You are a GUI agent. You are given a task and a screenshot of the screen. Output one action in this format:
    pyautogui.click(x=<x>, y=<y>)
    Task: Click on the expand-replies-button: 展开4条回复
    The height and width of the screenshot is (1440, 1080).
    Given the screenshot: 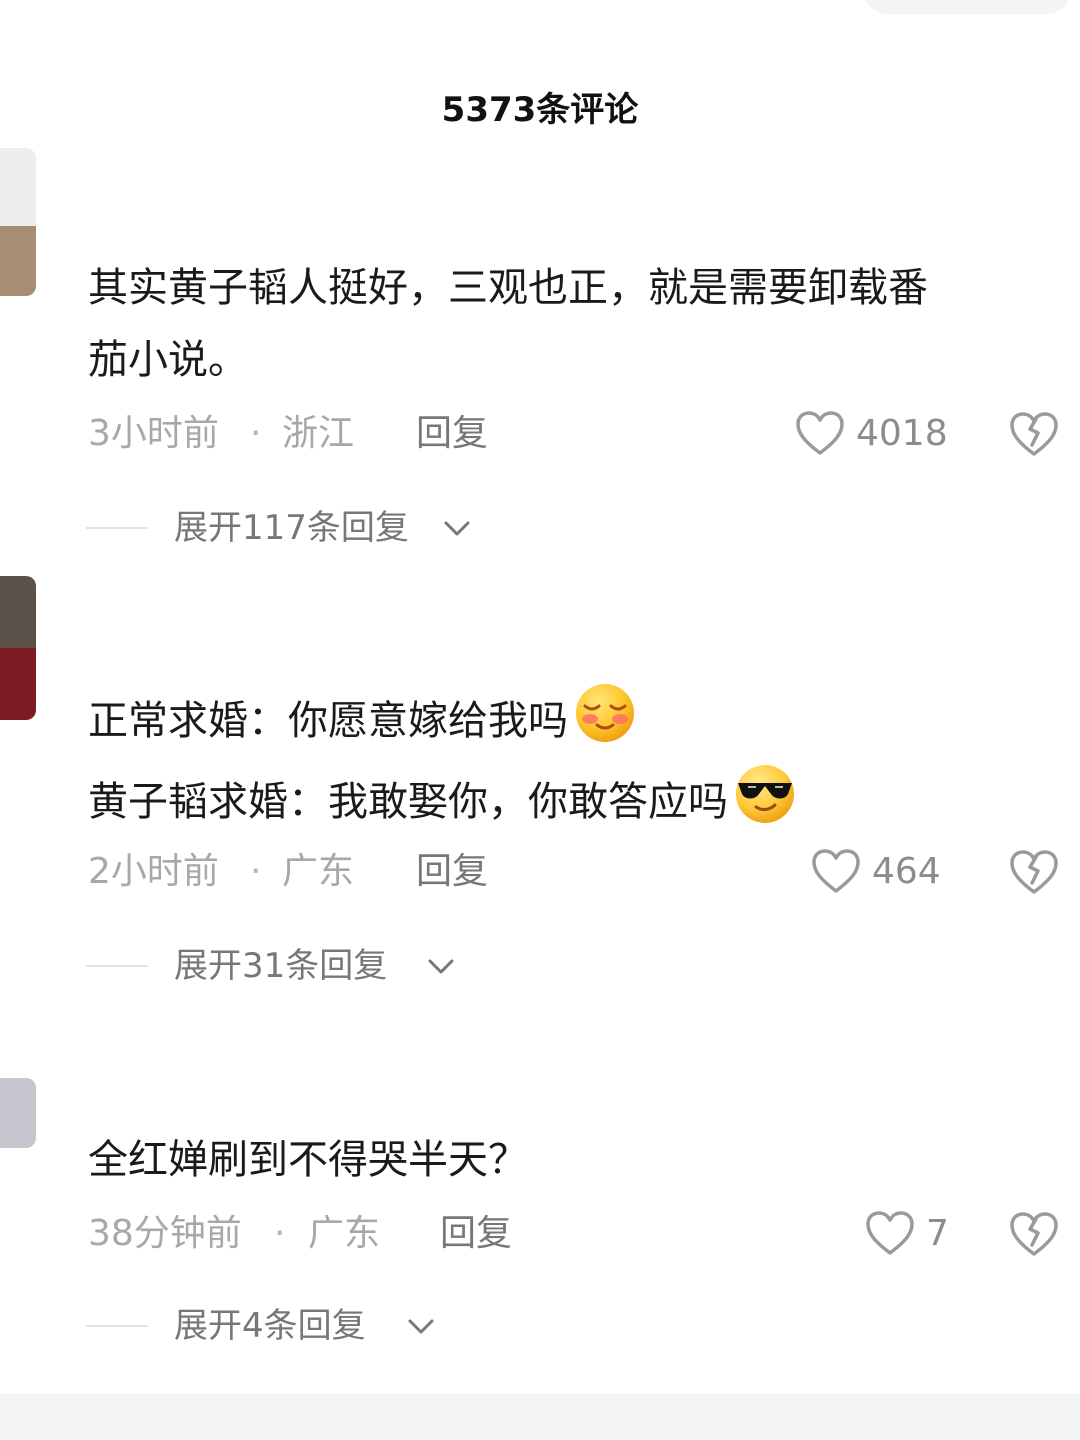 What is the action you would take?
    pyautogui.click(x=276, y=1326)
    